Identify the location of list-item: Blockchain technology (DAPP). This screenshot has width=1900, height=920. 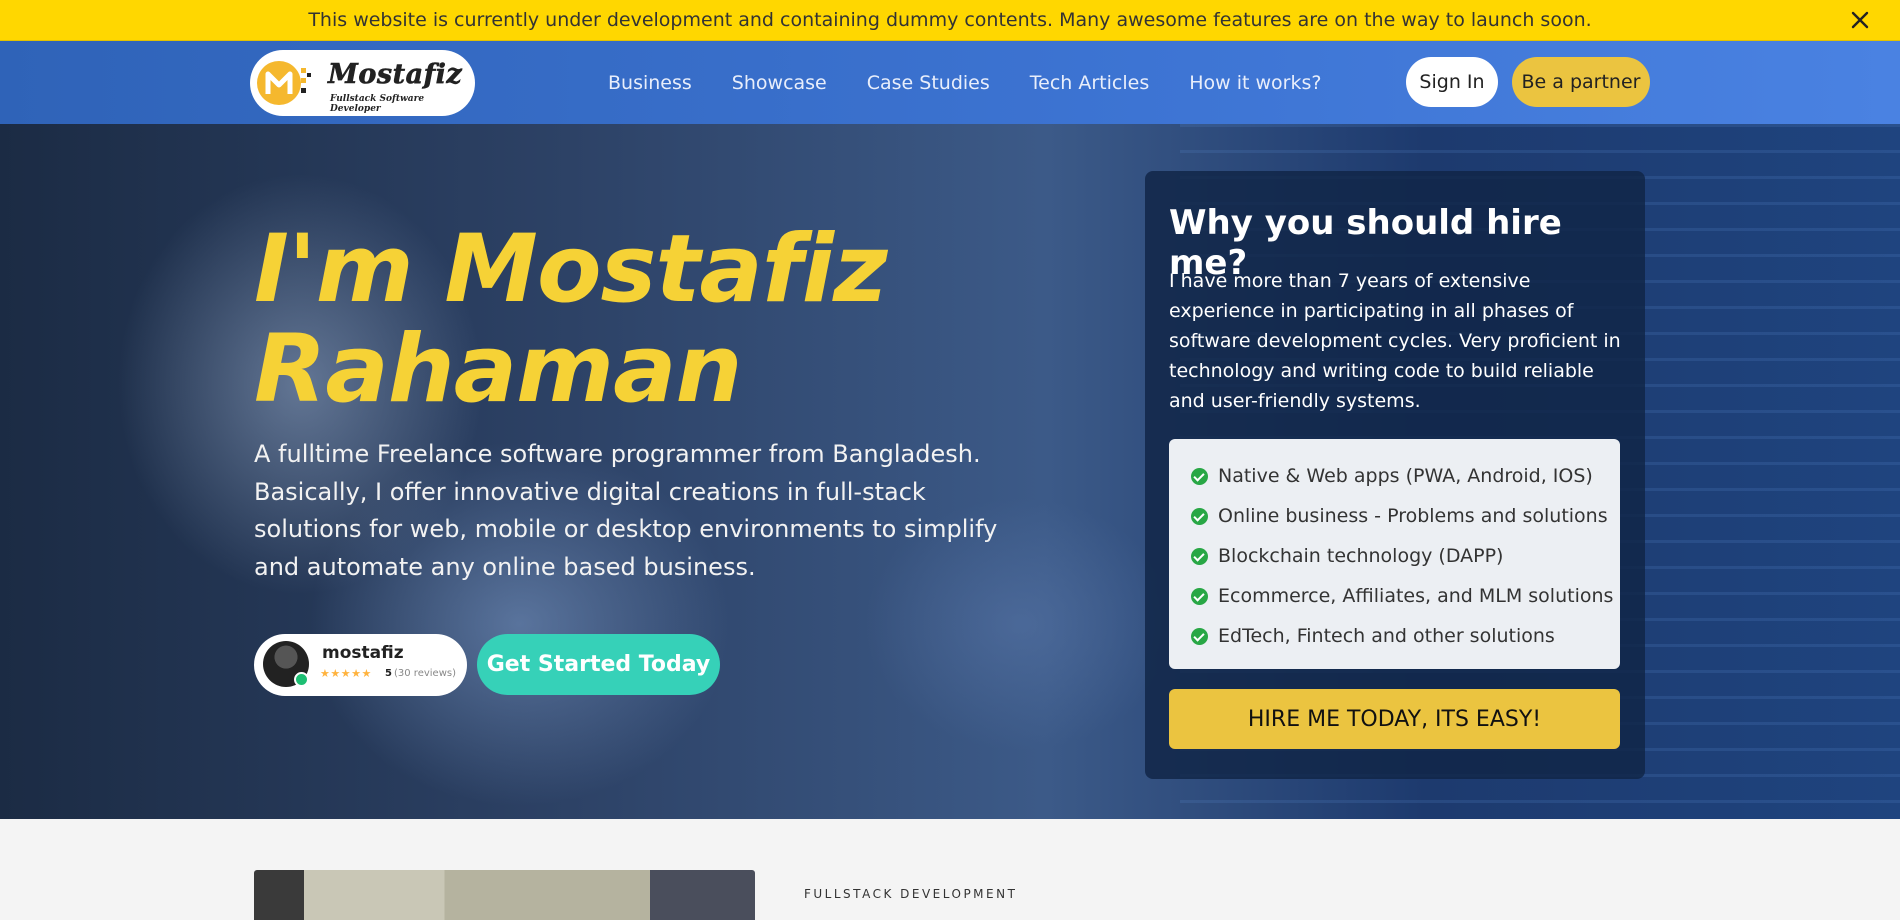
(1405, 556).